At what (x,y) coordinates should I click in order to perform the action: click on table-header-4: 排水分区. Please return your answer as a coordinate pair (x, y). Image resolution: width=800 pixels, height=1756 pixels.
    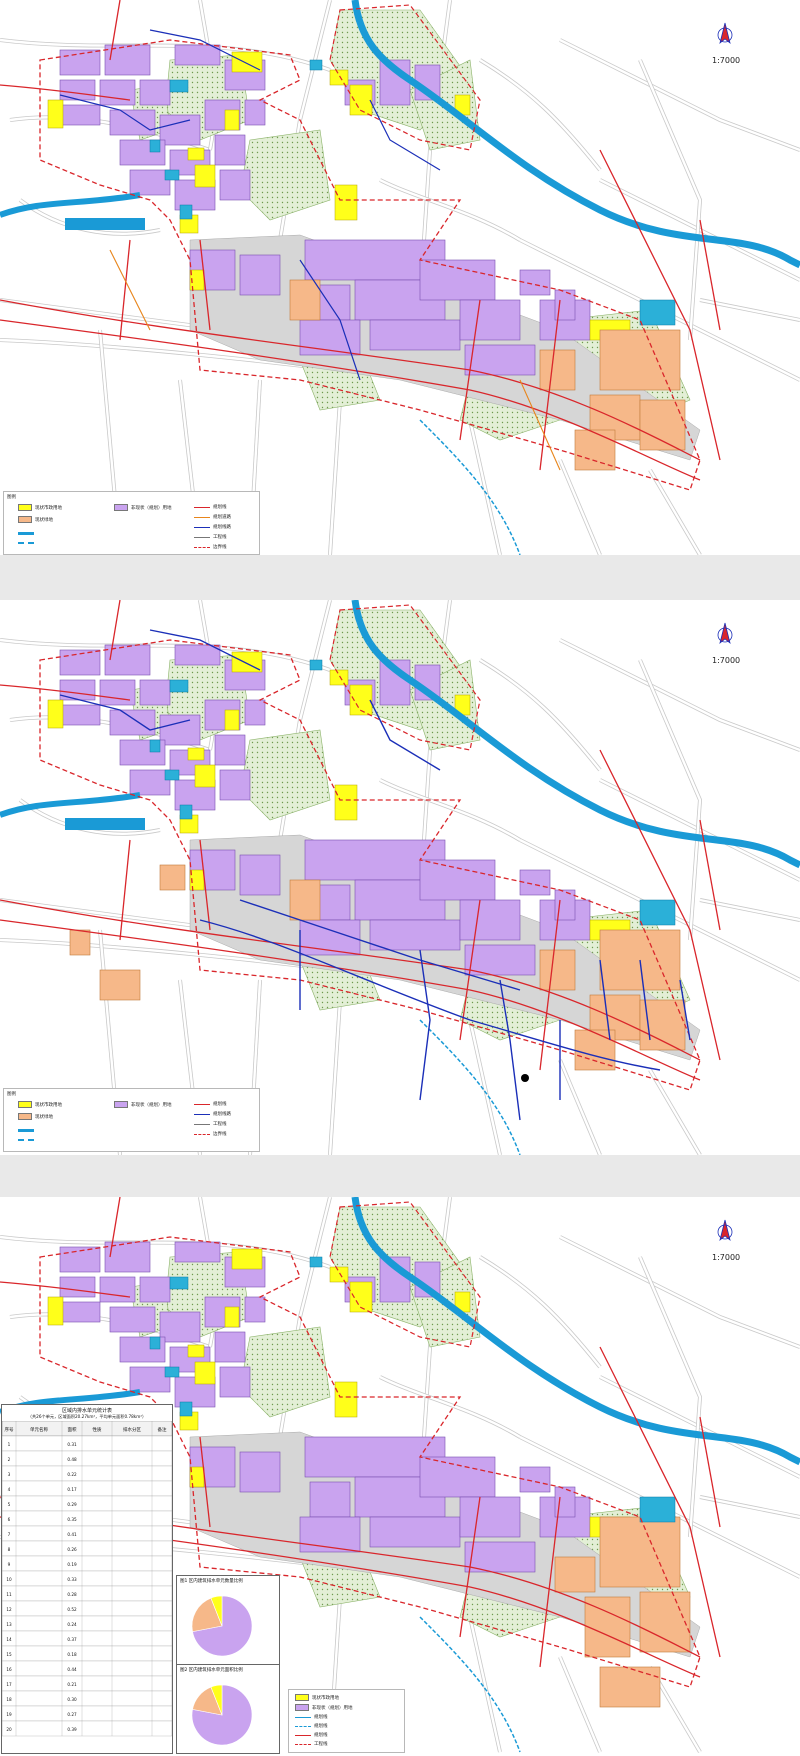
    Looking at the image, I should click on (132, 1429).